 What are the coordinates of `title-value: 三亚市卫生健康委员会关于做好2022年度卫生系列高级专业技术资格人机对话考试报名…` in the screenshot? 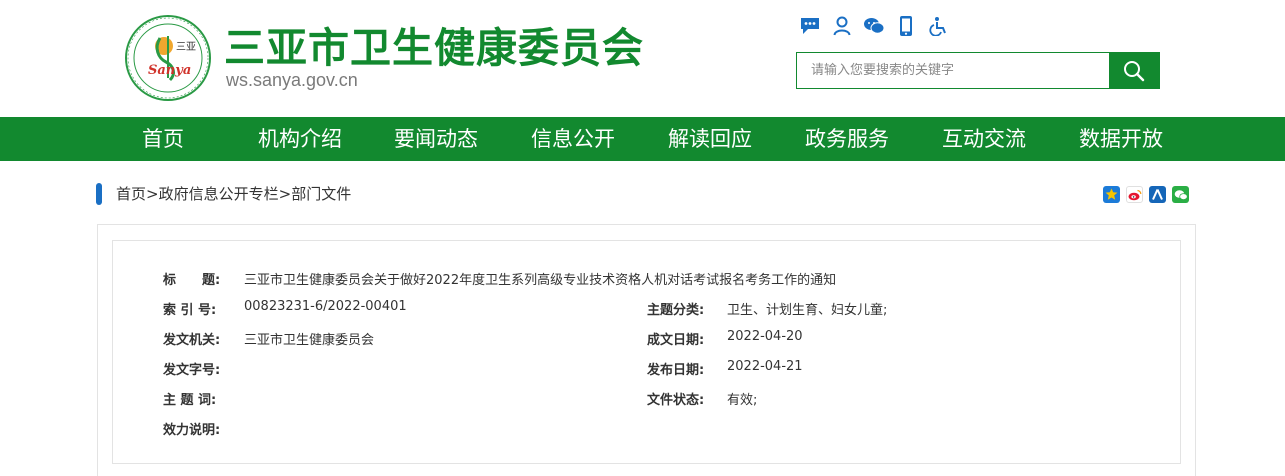 It's located at (540, 280).